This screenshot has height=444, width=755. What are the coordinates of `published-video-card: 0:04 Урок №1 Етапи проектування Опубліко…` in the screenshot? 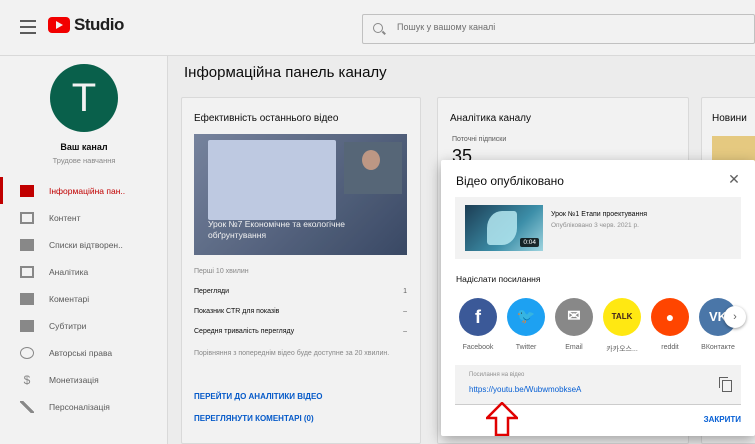 It's located at (598, 228).